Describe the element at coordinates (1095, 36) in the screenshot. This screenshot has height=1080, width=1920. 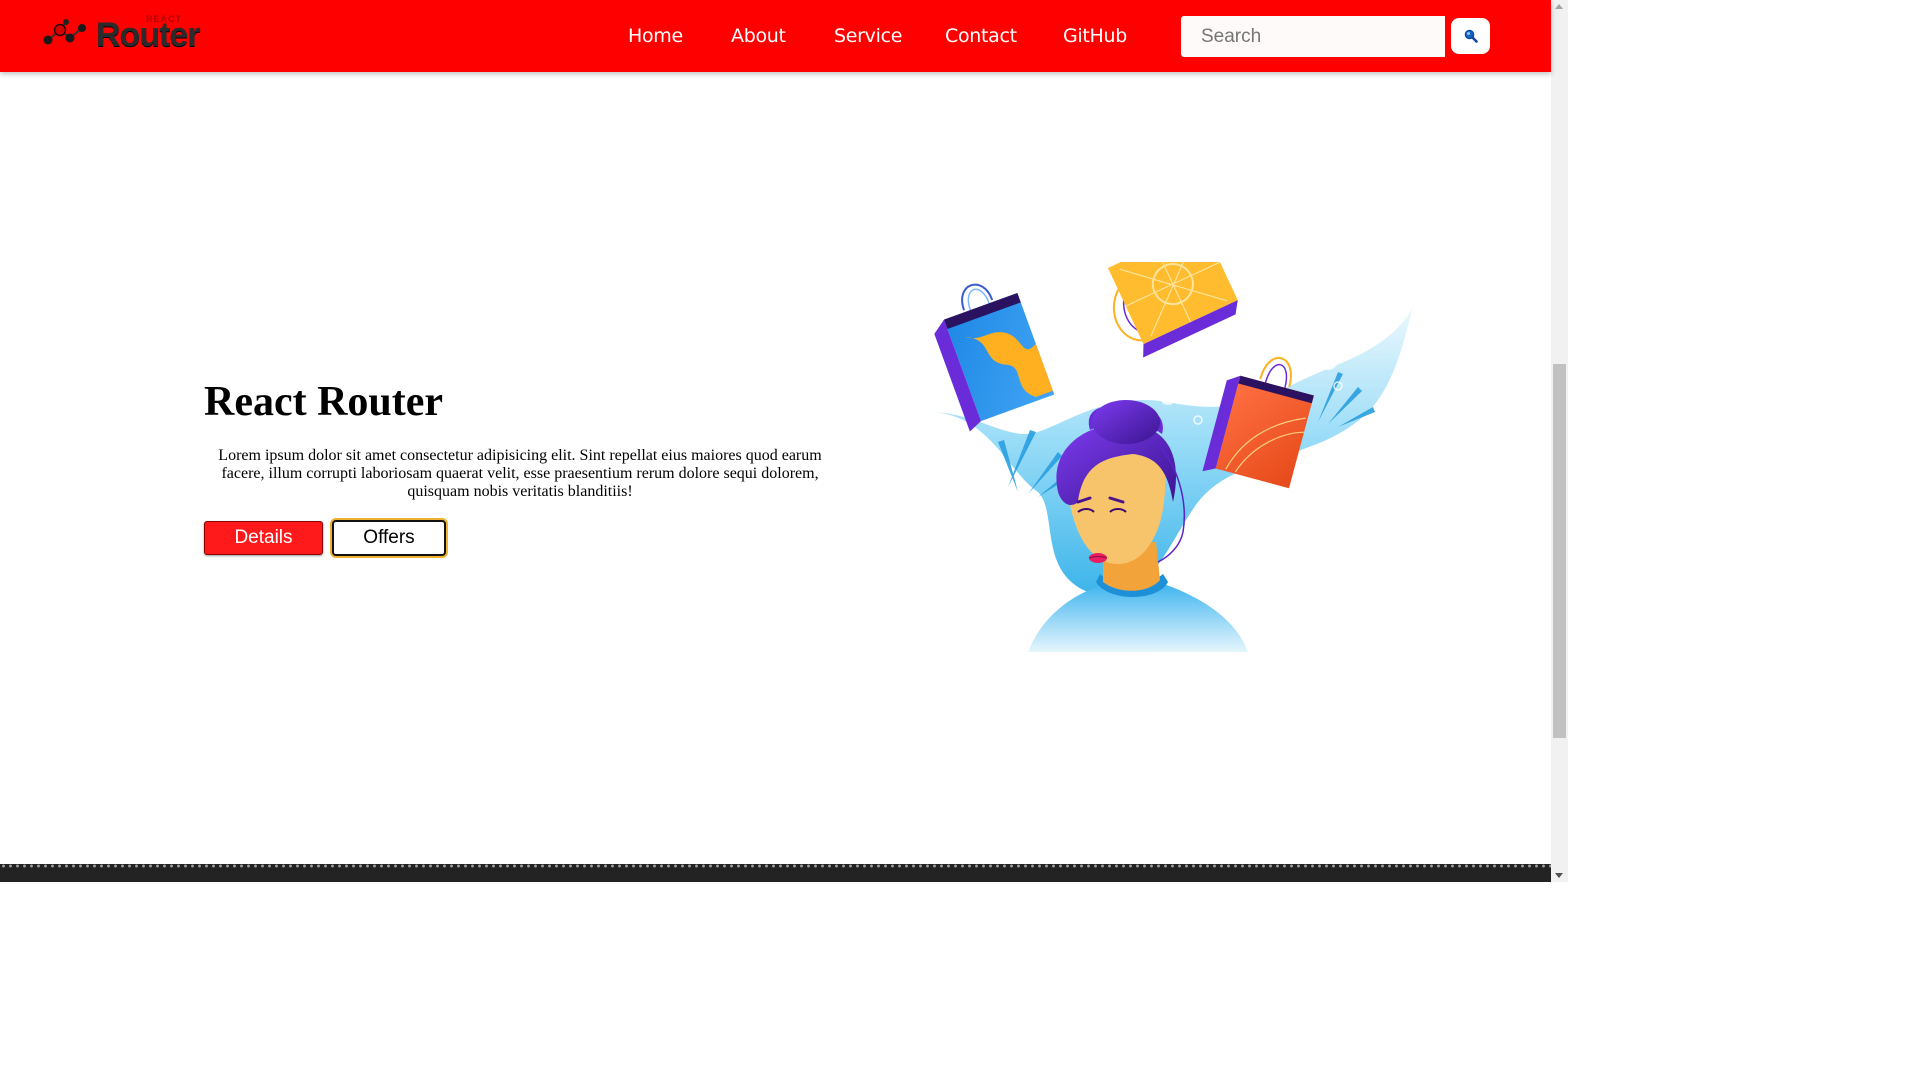
I see `nav-link-github: GitHub` at that location.